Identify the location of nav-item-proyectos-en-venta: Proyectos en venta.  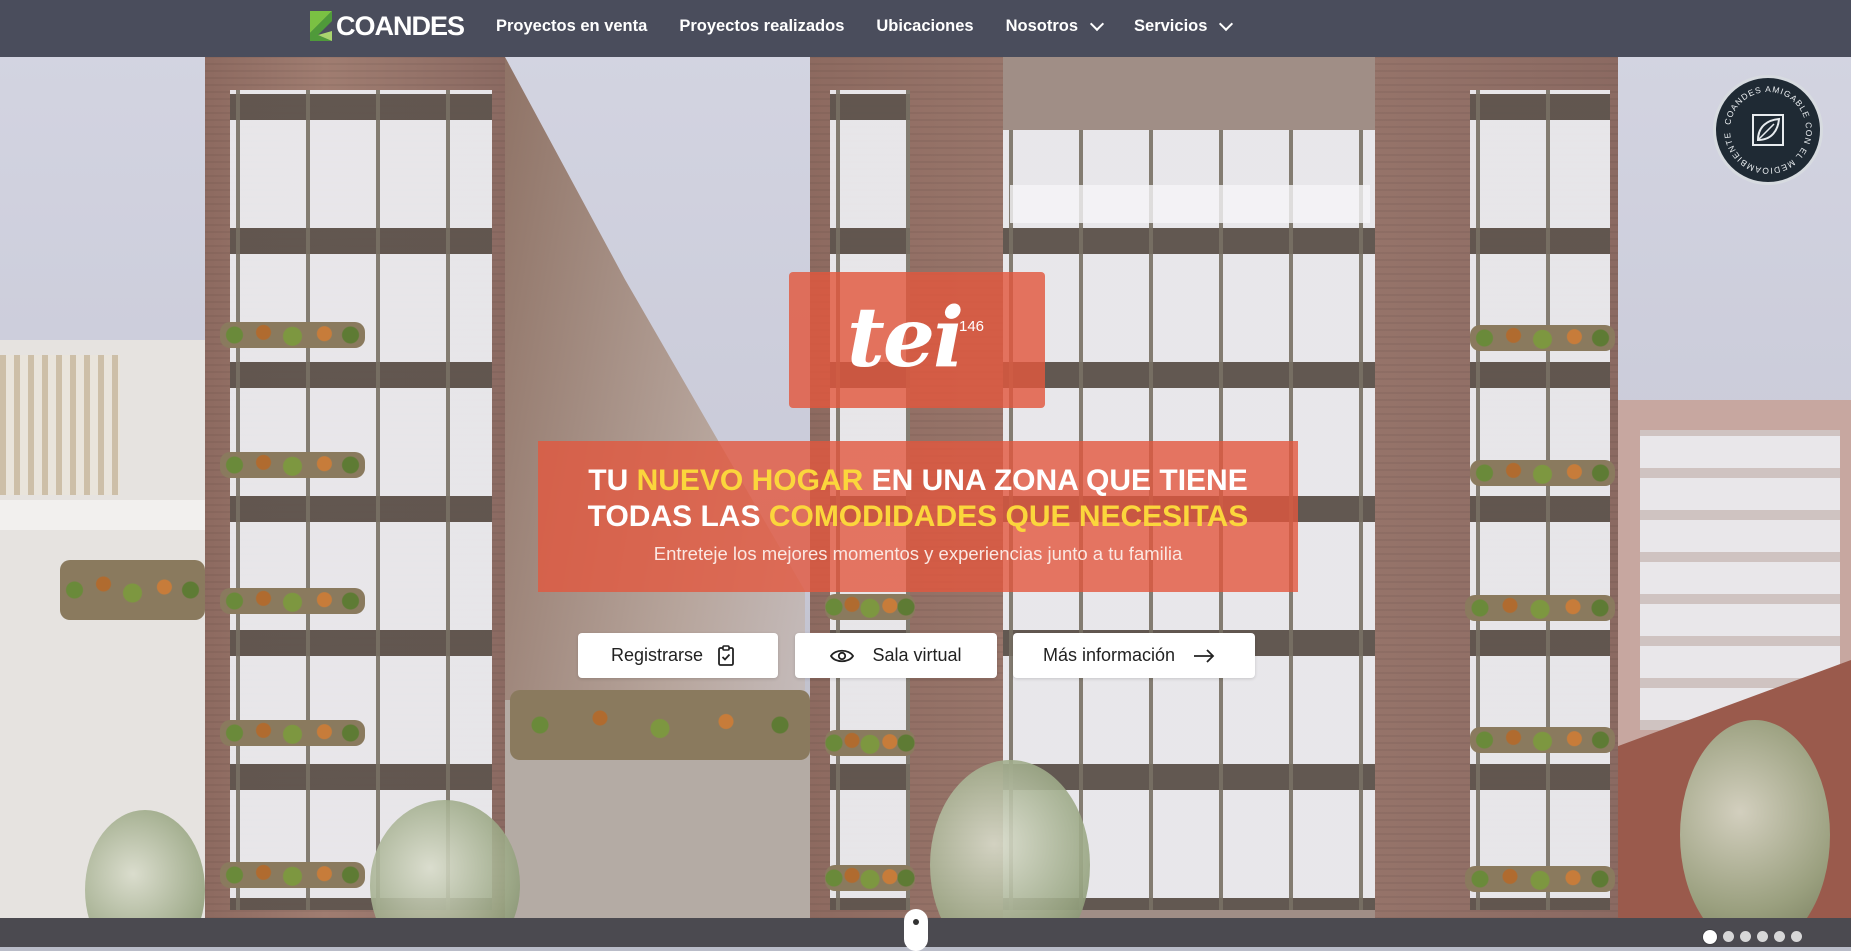
(571, 26).